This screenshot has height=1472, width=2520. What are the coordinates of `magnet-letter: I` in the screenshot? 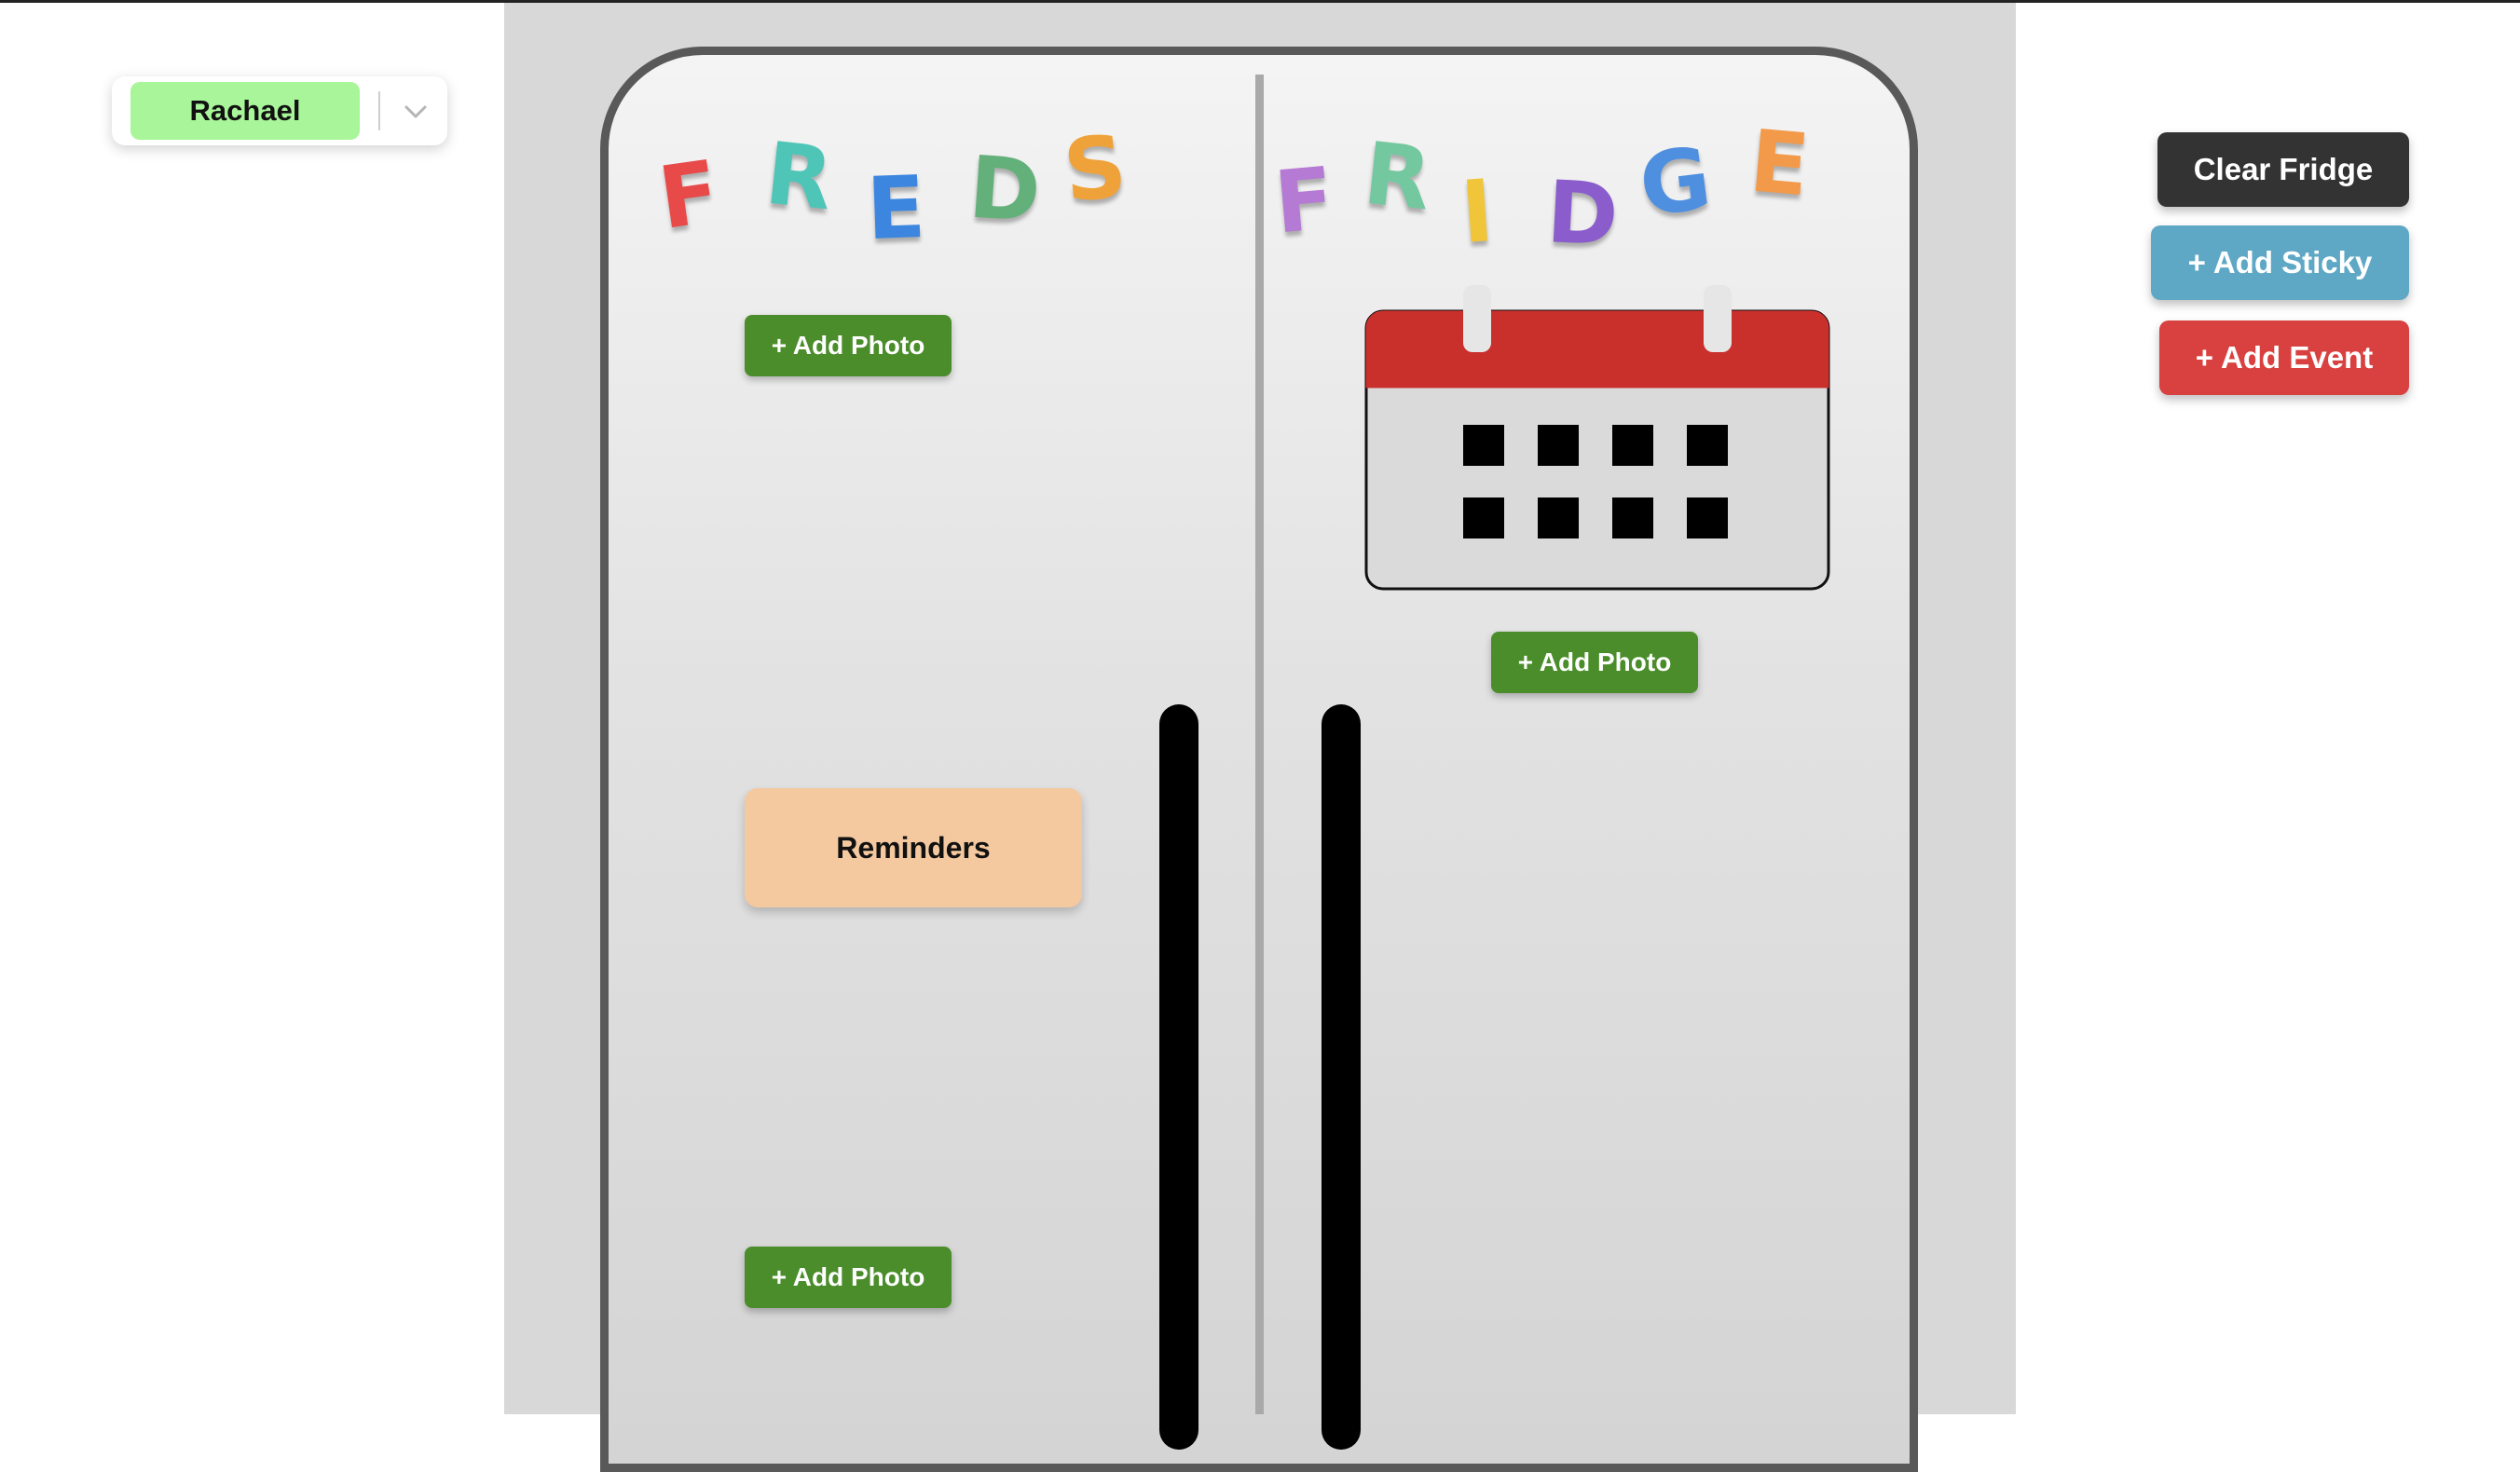 It's located at (1477, 212).